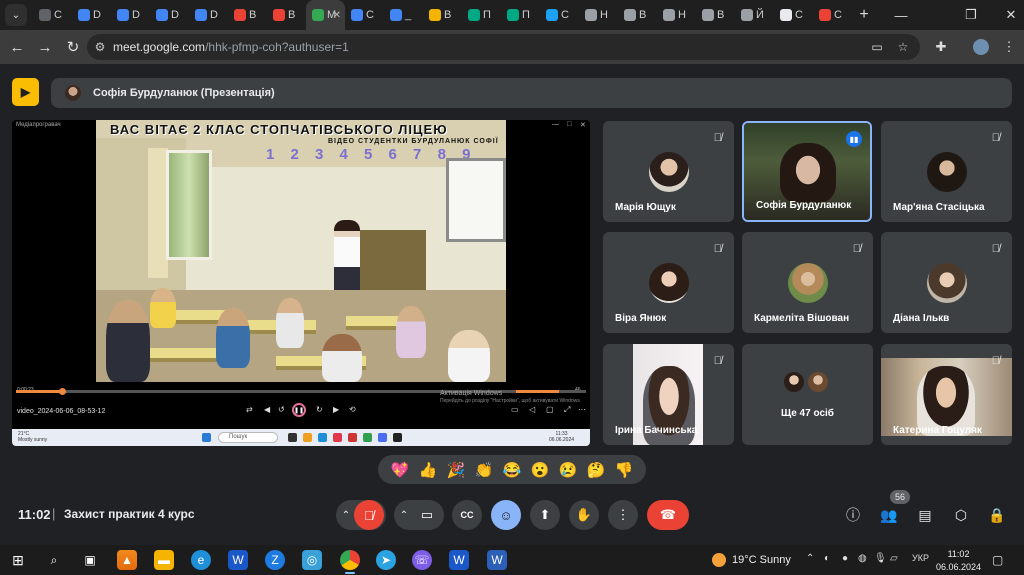 The image size is (1024, 575). Describe the element at coordinates (845, 558) in the screenshot. I see `tray-app-icon: ●` at that location.